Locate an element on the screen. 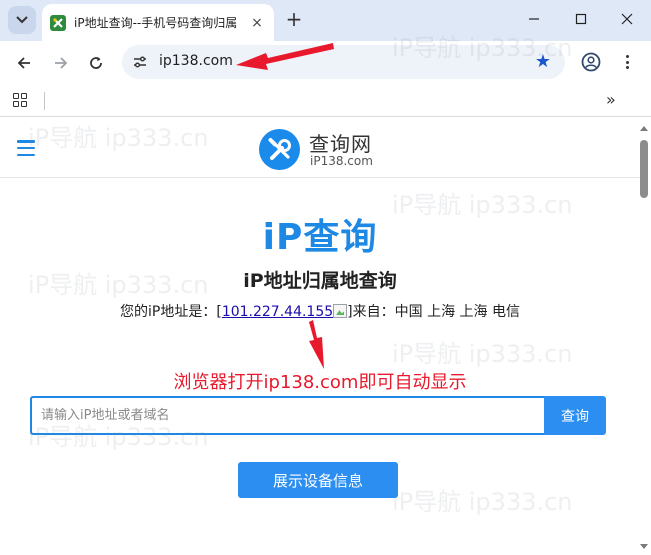 The width and height of the screenshot is (651, 555). profile-icon is located at coordinates (591, 62).